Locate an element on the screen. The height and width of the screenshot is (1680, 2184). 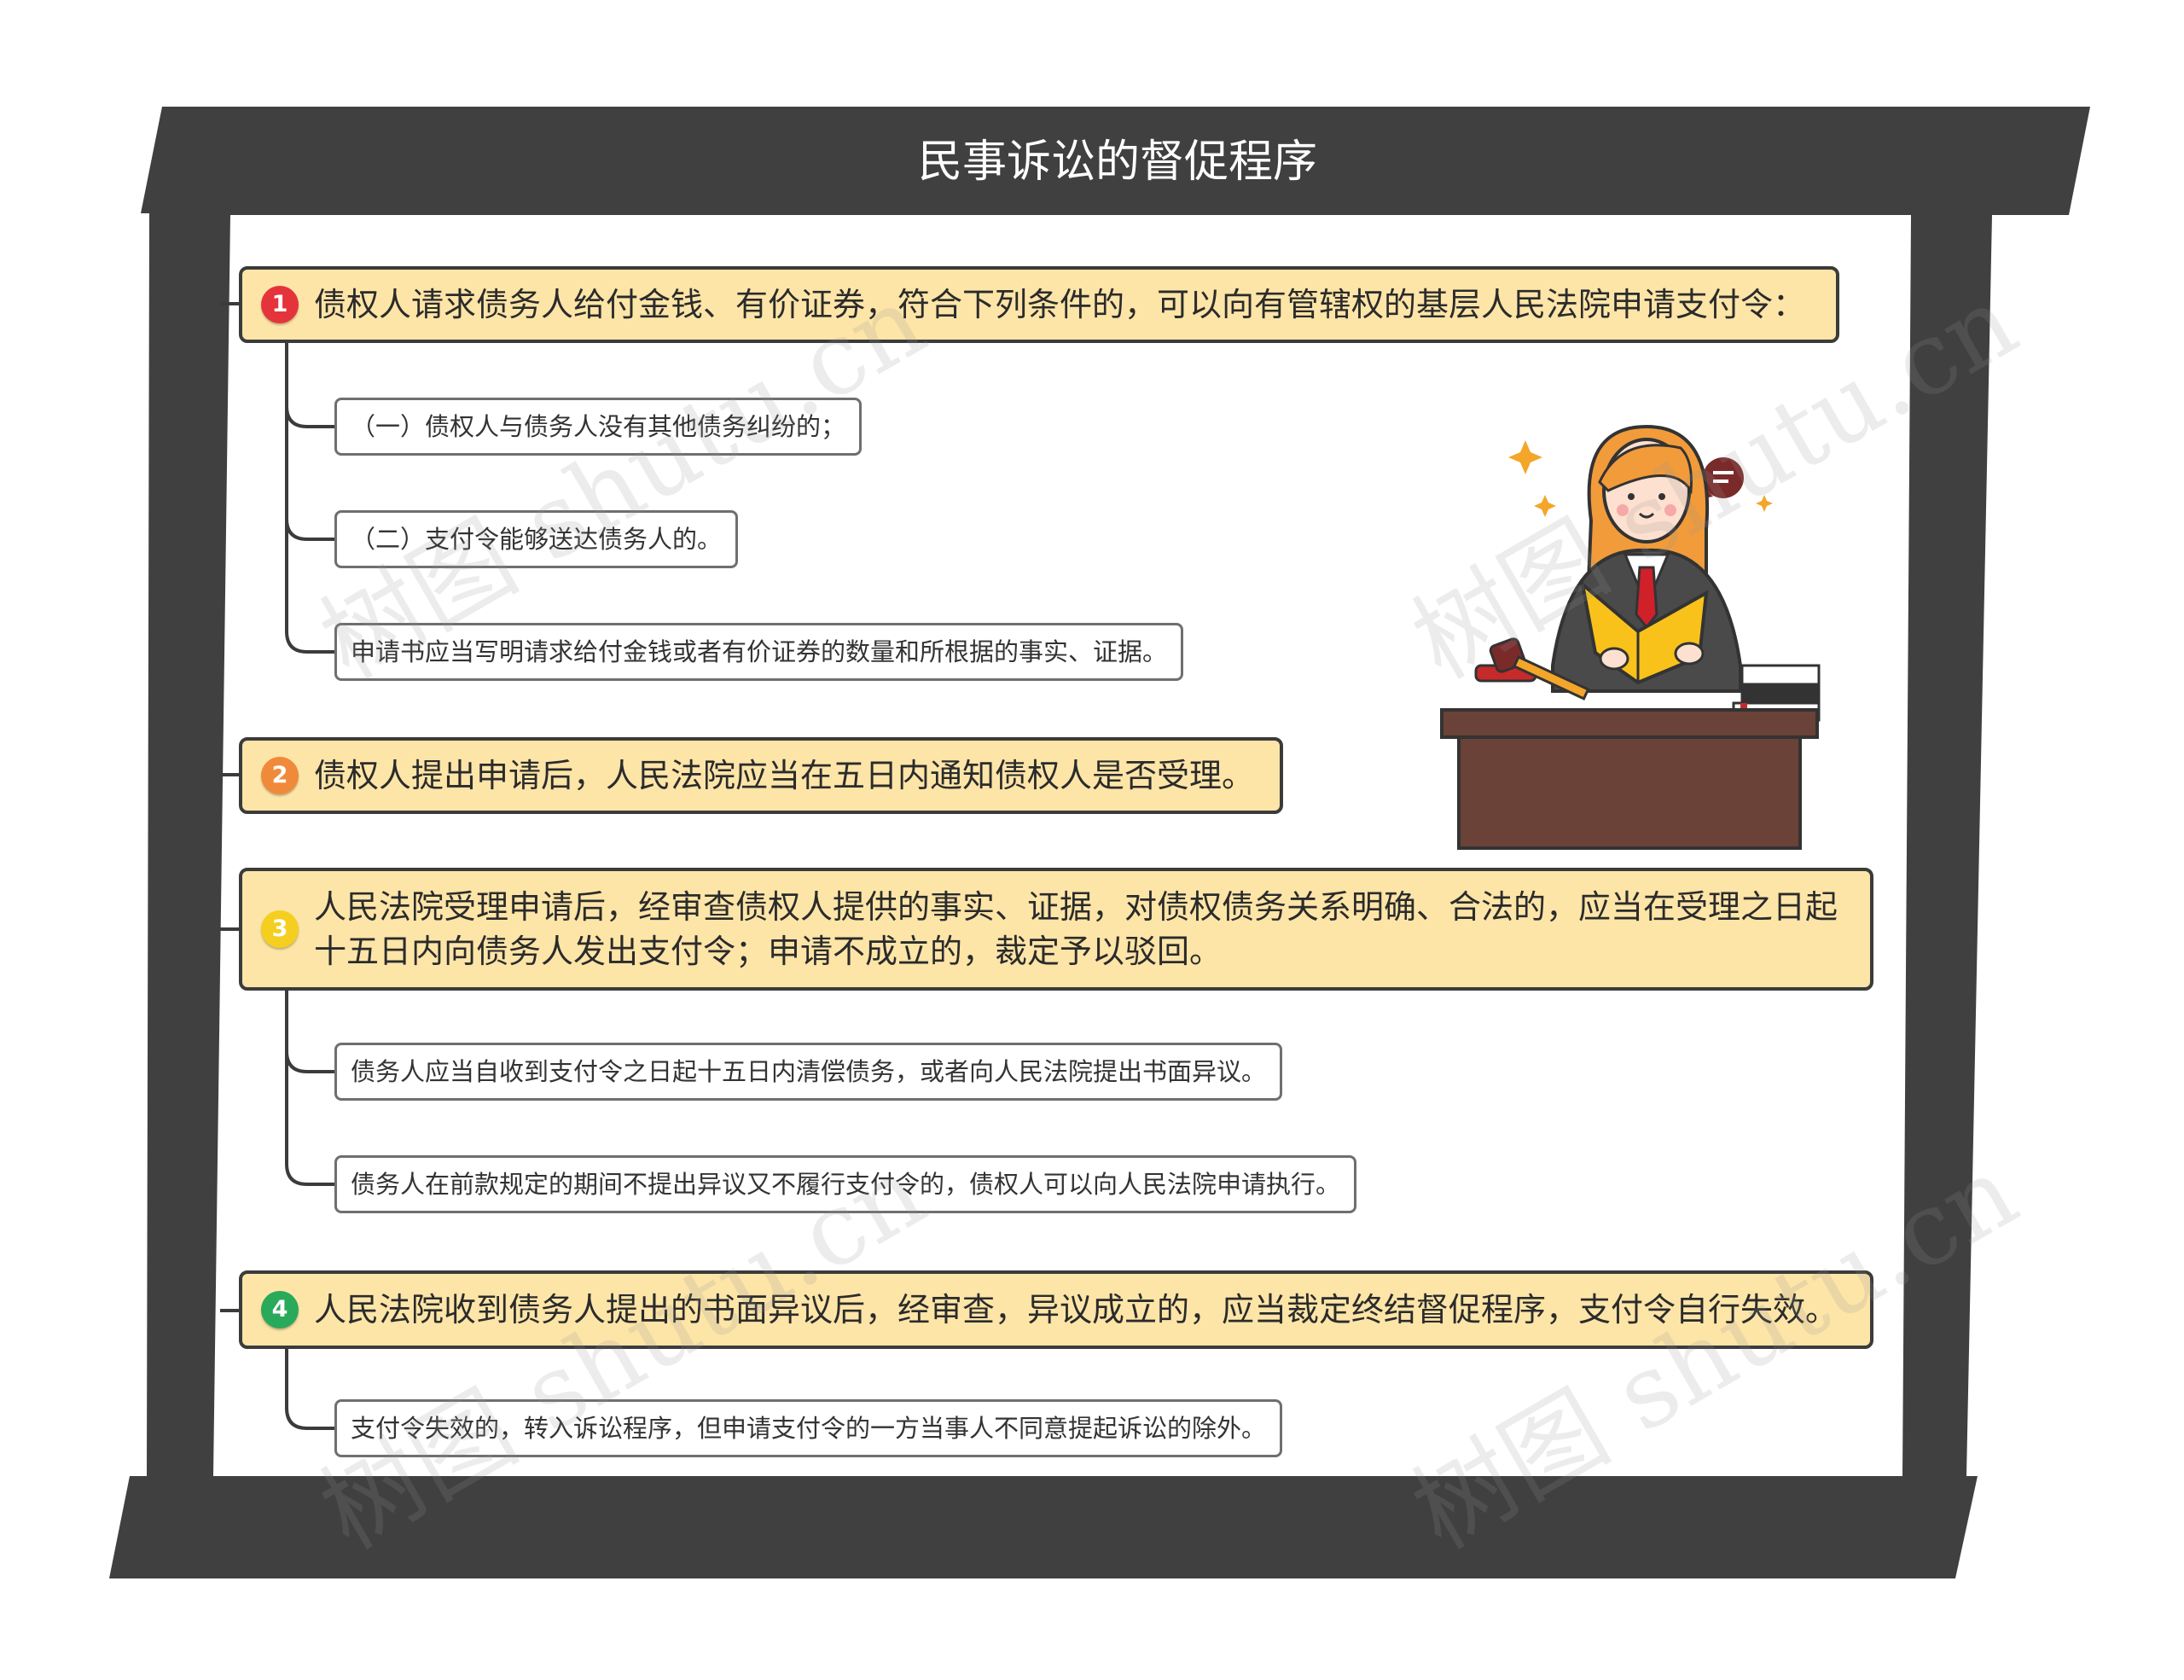
sub-node-1-2: （二）支付令能够送达债务人的。 is located at coordinates (536, 539).